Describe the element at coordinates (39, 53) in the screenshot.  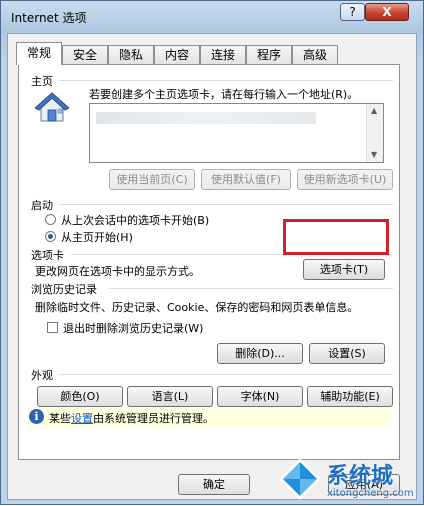
I see `tab-general: 常规` at that location.